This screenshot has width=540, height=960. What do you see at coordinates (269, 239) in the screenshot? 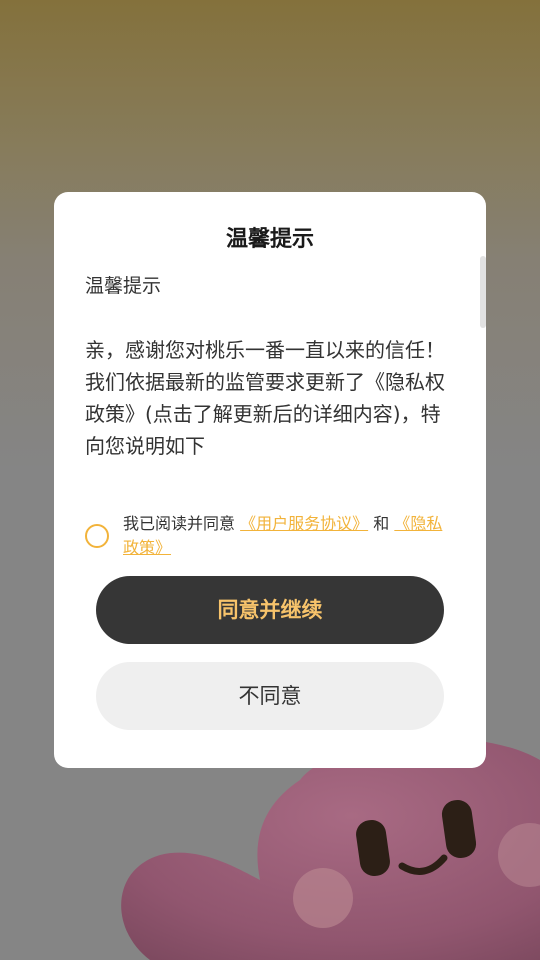
I see `dialog-title: 温馨提示` at bounding box center [269, 239].